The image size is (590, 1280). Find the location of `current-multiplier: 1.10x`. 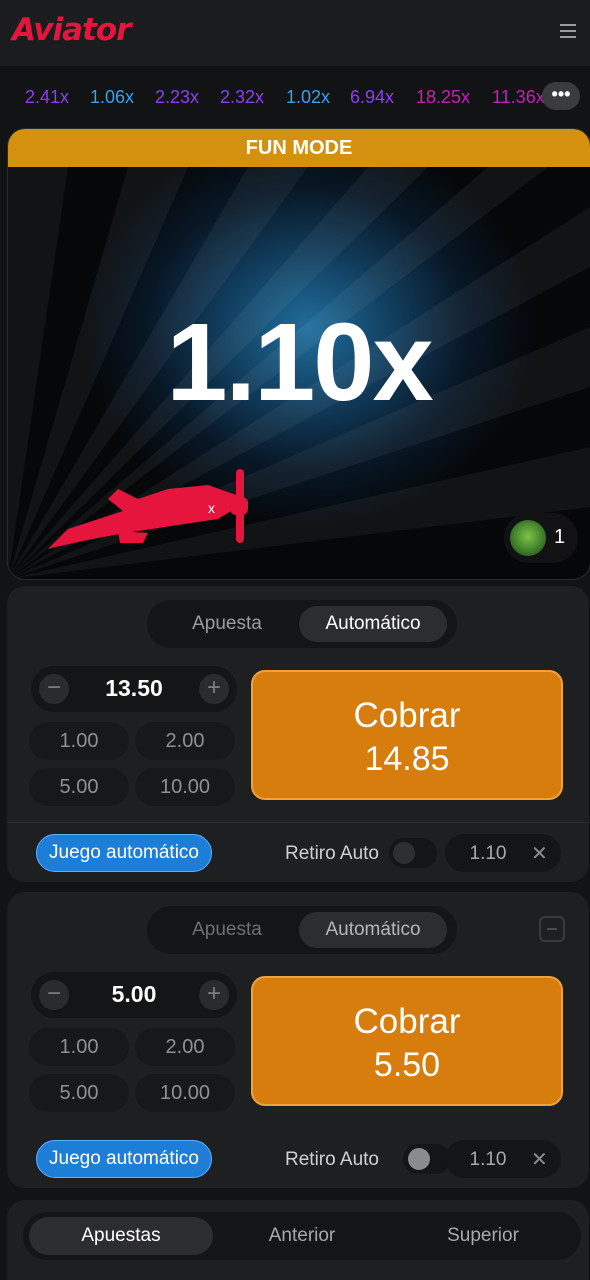

current-multiplier: 1.10x is located at coordinates (299, 362).